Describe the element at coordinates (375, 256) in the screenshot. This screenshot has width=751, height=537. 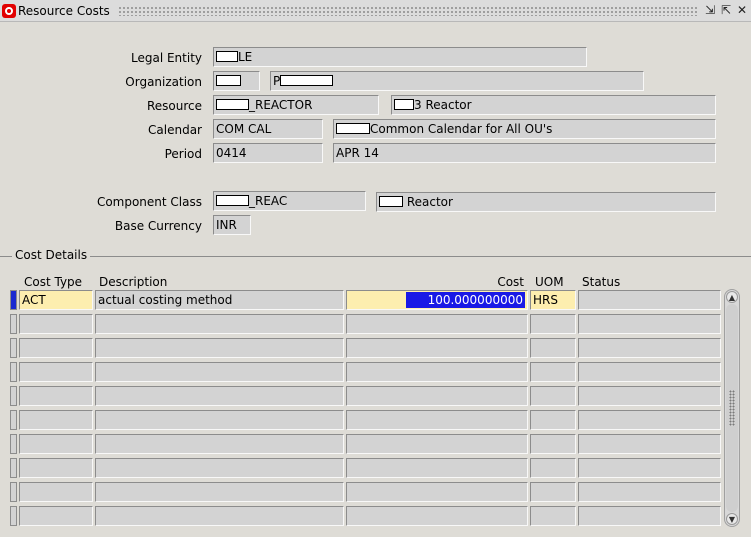
I see `section-divider` at that location.